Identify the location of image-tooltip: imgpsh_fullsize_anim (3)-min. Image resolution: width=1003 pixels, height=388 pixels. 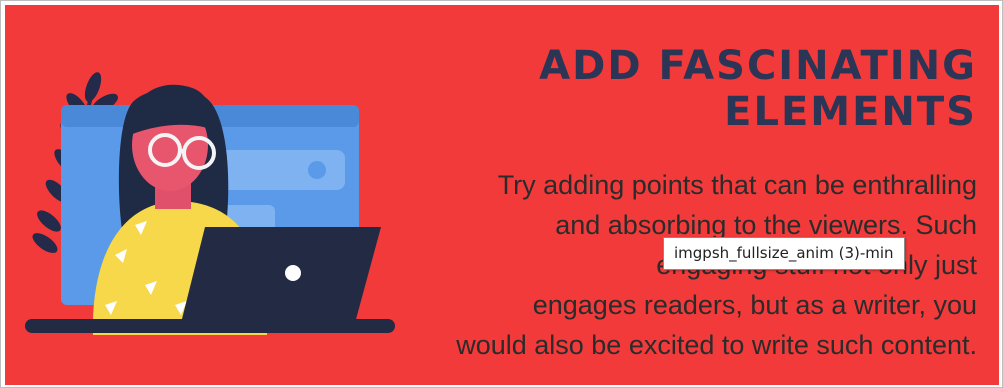
(784, 253).